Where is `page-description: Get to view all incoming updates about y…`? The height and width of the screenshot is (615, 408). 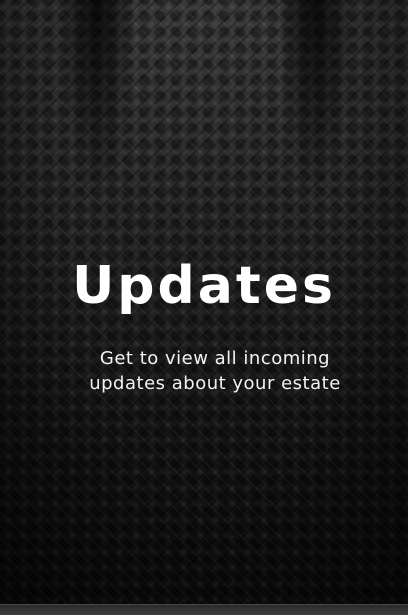 page-description: Get to view all incoming updates about y… is located at coordinates (215, 371).